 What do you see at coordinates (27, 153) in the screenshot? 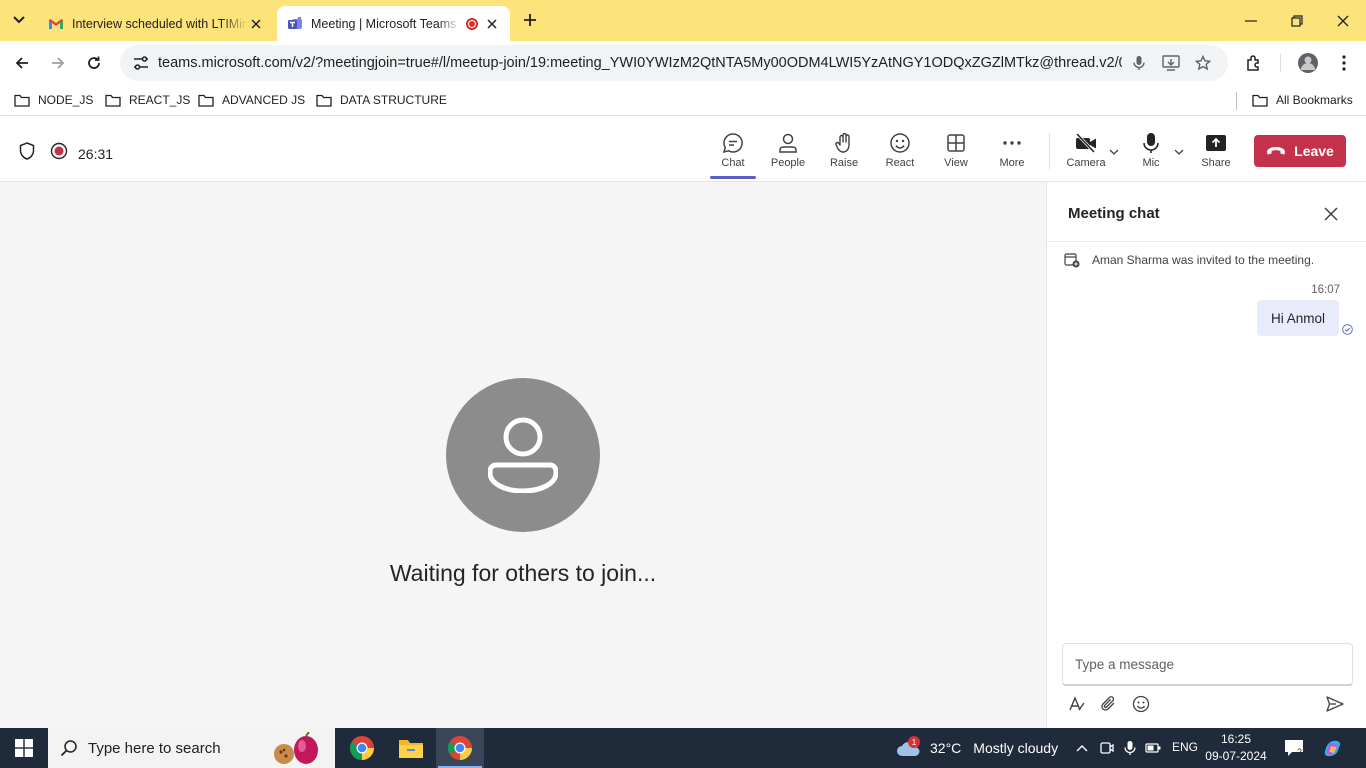
I see `shield-icon` at bounding box center [27, 153].